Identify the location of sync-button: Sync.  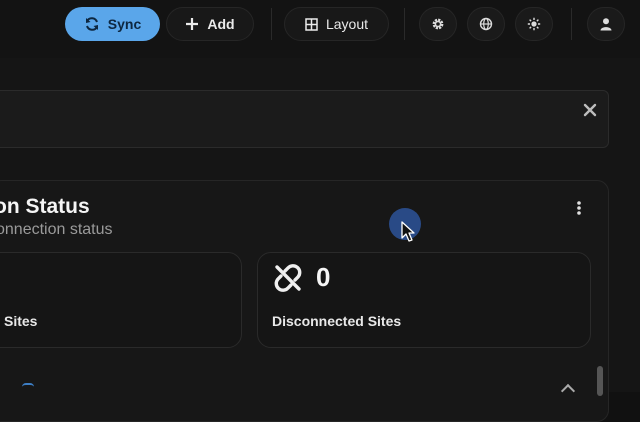
(112, 24).